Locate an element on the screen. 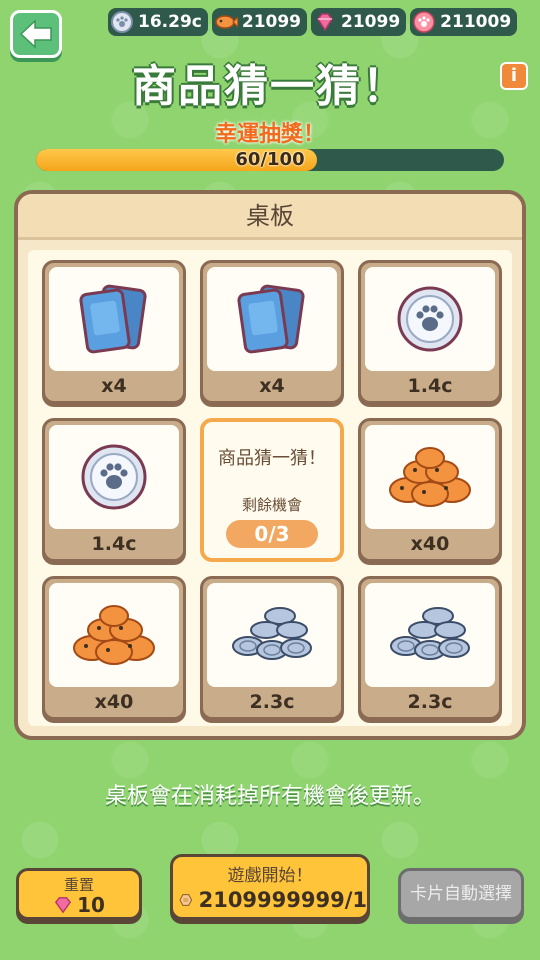 This screenshot has height=960, width=540. currency-gem: 21099 is located at coordinates (359, 22).